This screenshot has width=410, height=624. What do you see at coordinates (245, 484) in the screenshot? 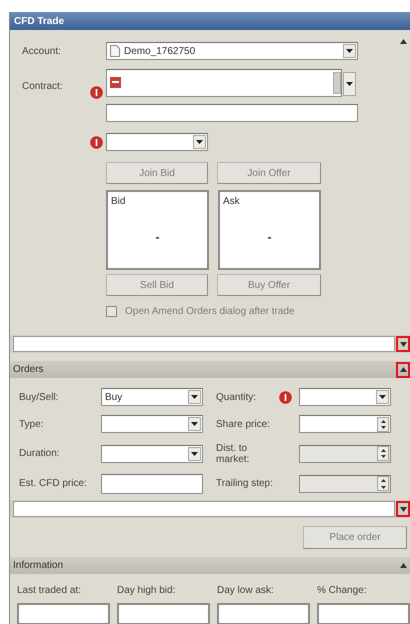
I see `field-label: Trailing step:` at bounding box center [245, 484].